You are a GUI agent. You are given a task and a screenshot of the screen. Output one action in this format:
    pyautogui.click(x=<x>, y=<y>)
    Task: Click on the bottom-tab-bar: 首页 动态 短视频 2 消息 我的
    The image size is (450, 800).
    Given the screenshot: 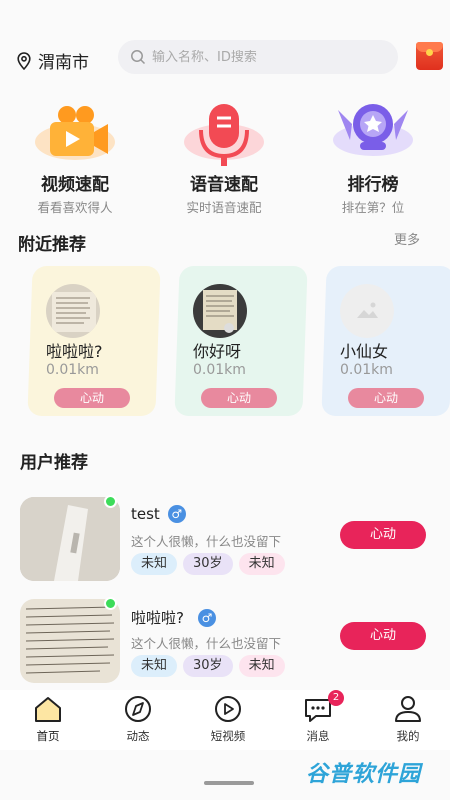 What is the action you would take?
    pyautogui.click(x=225, y=720)
    